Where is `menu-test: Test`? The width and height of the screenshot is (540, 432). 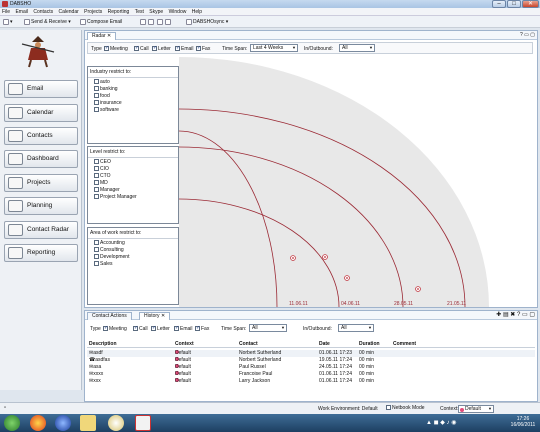 menu-test: Test is located at coordinates (139, 12).